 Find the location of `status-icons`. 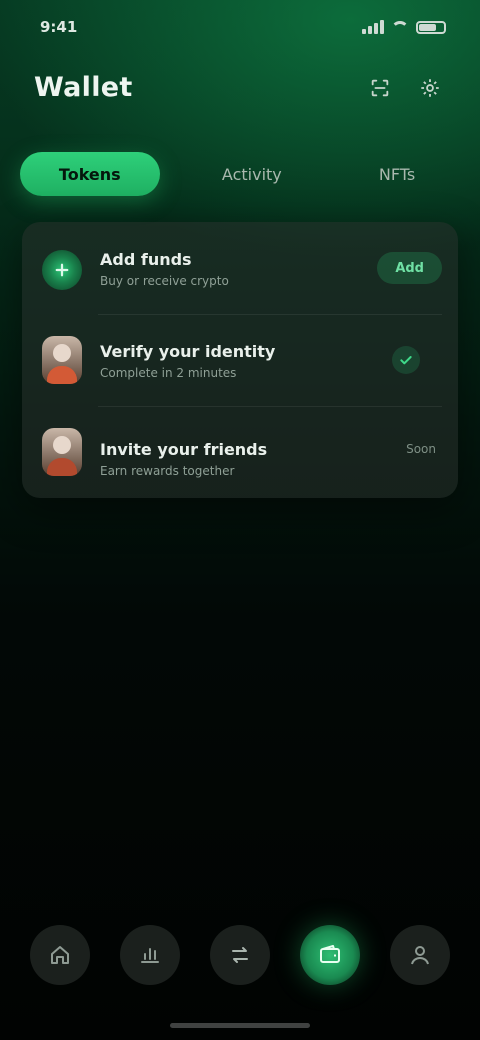

status-icons is located at coordinates (404, 27).